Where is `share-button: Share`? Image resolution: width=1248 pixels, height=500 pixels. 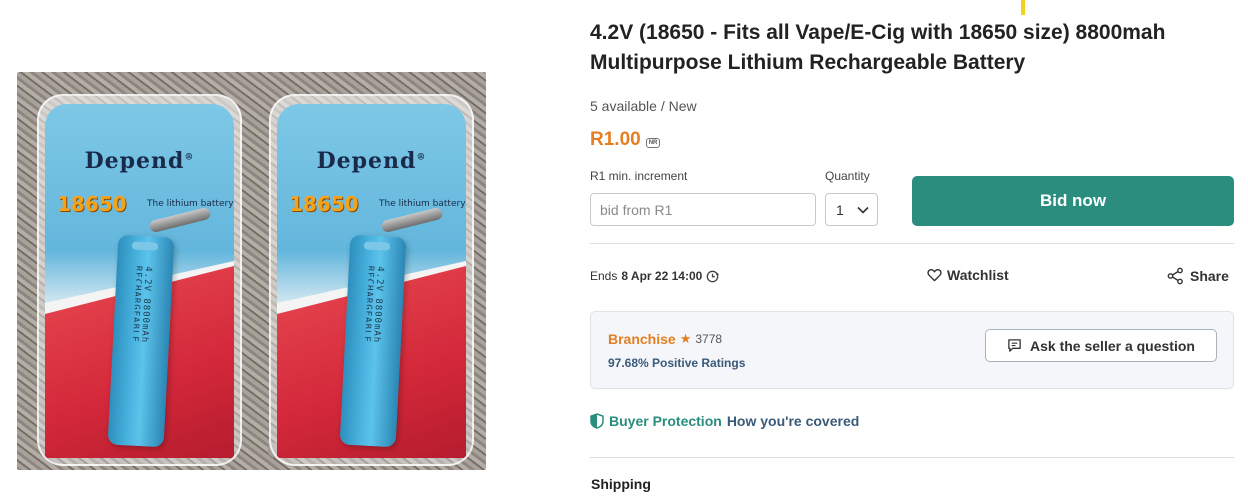 share-button: Share is located at coordinates (1198, 276).